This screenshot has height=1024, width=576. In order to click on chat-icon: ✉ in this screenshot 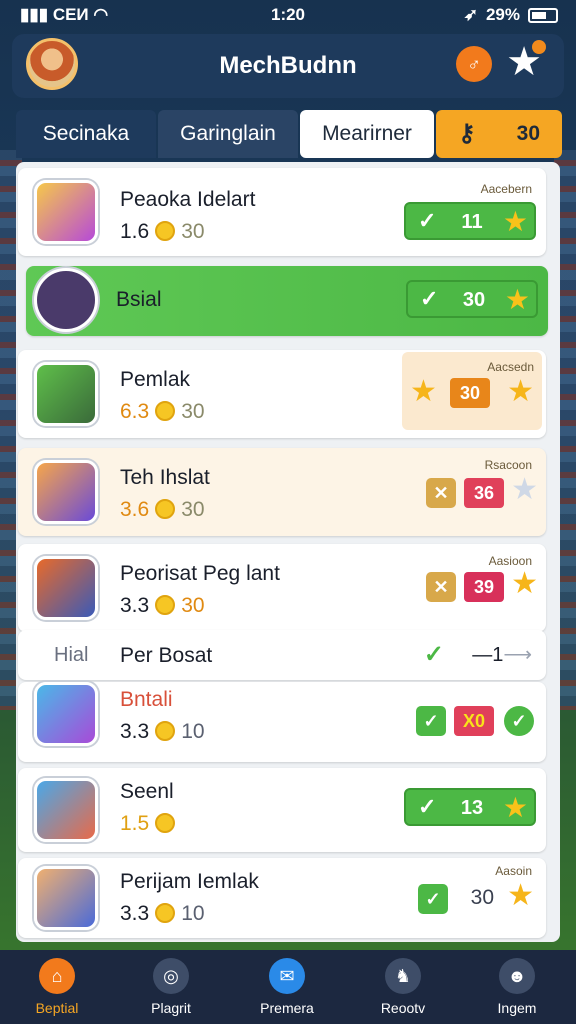, I will do `click(287, 976)`.